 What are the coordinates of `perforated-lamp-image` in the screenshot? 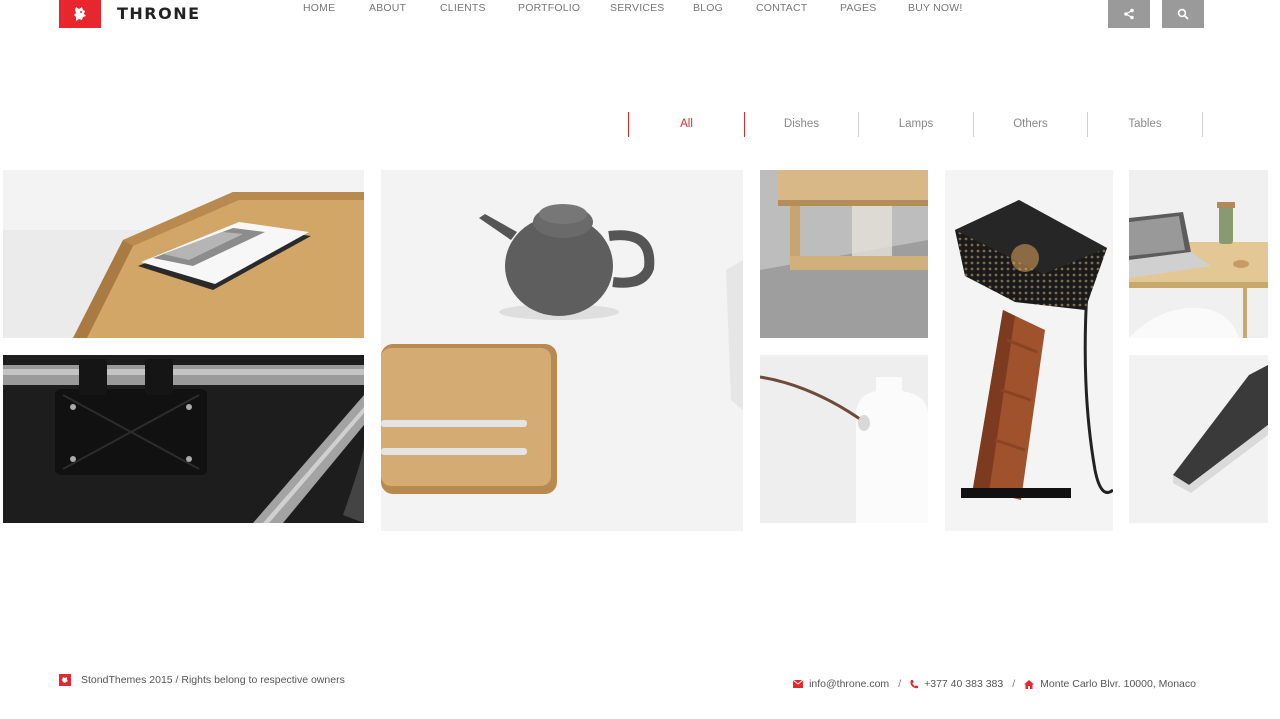 It's located at (1029, 350).